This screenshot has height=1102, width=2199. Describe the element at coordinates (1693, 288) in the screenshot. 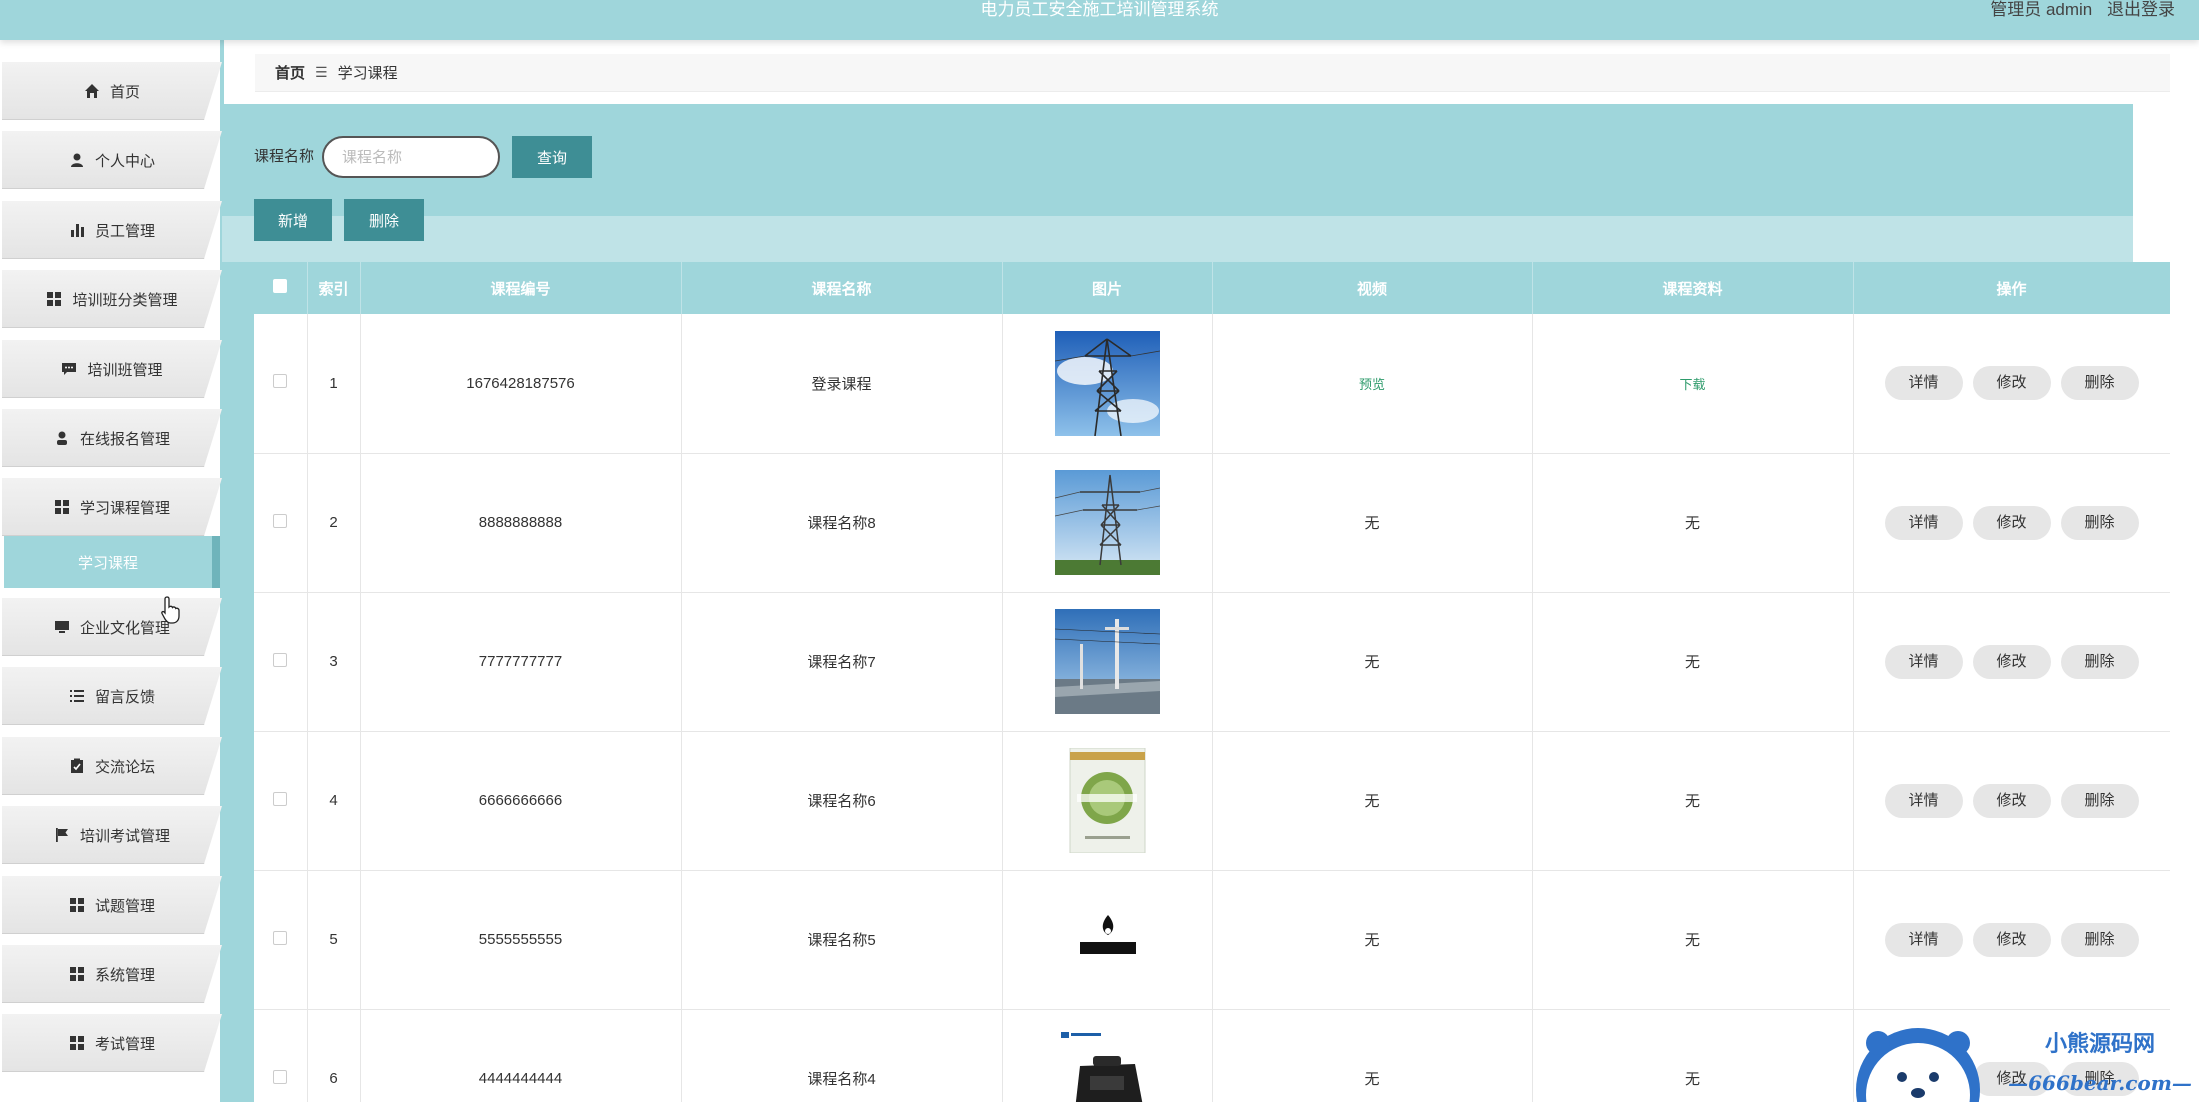

I see `header-material: 课程资料` at that location.